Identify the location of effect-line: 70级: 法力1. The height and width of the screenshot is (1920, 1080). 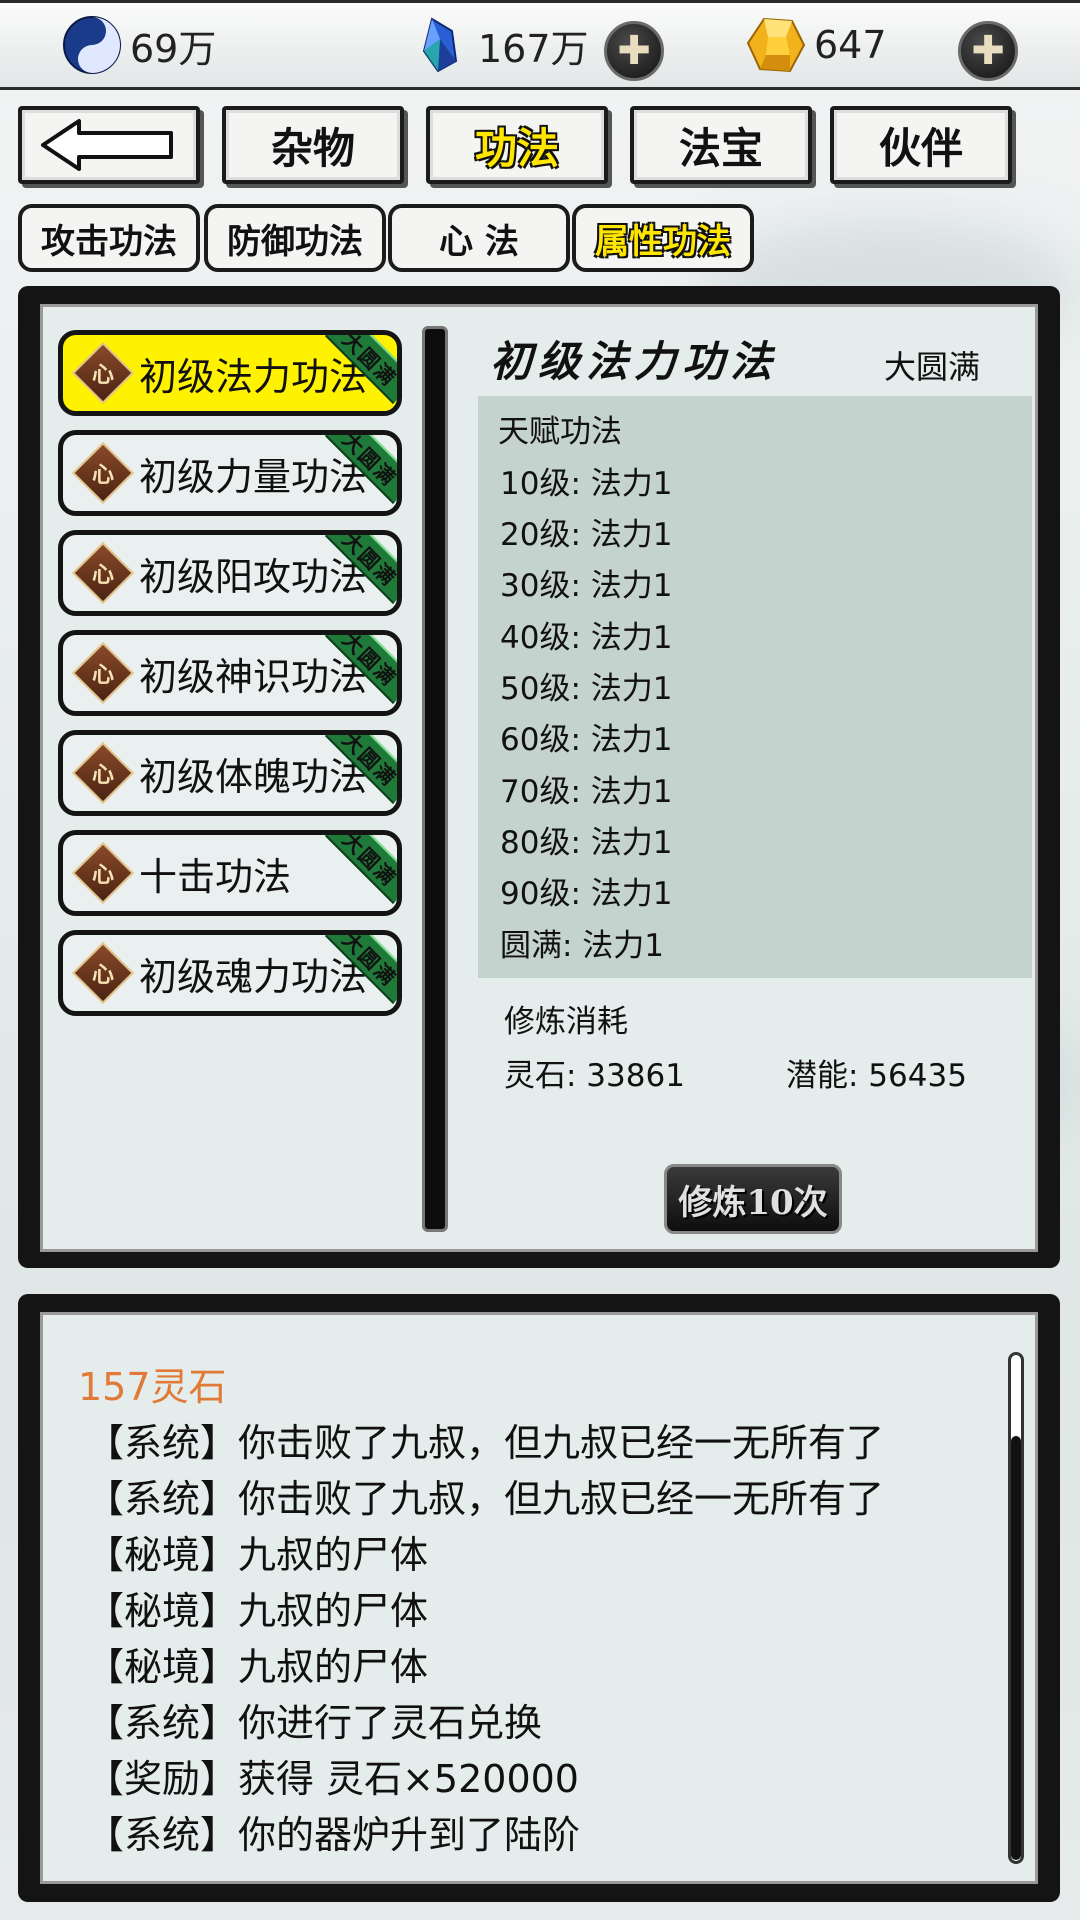
(586, 792).